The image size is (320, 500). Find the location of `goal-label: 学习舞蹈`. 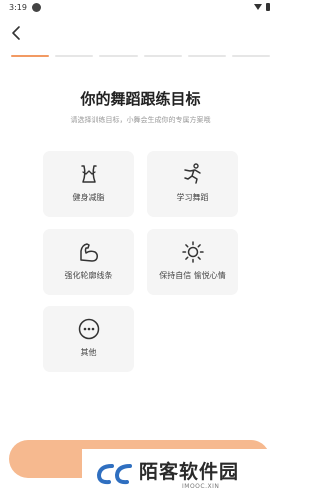

goal-label: 学习舞蹈 is located at coordinates (192, 197).